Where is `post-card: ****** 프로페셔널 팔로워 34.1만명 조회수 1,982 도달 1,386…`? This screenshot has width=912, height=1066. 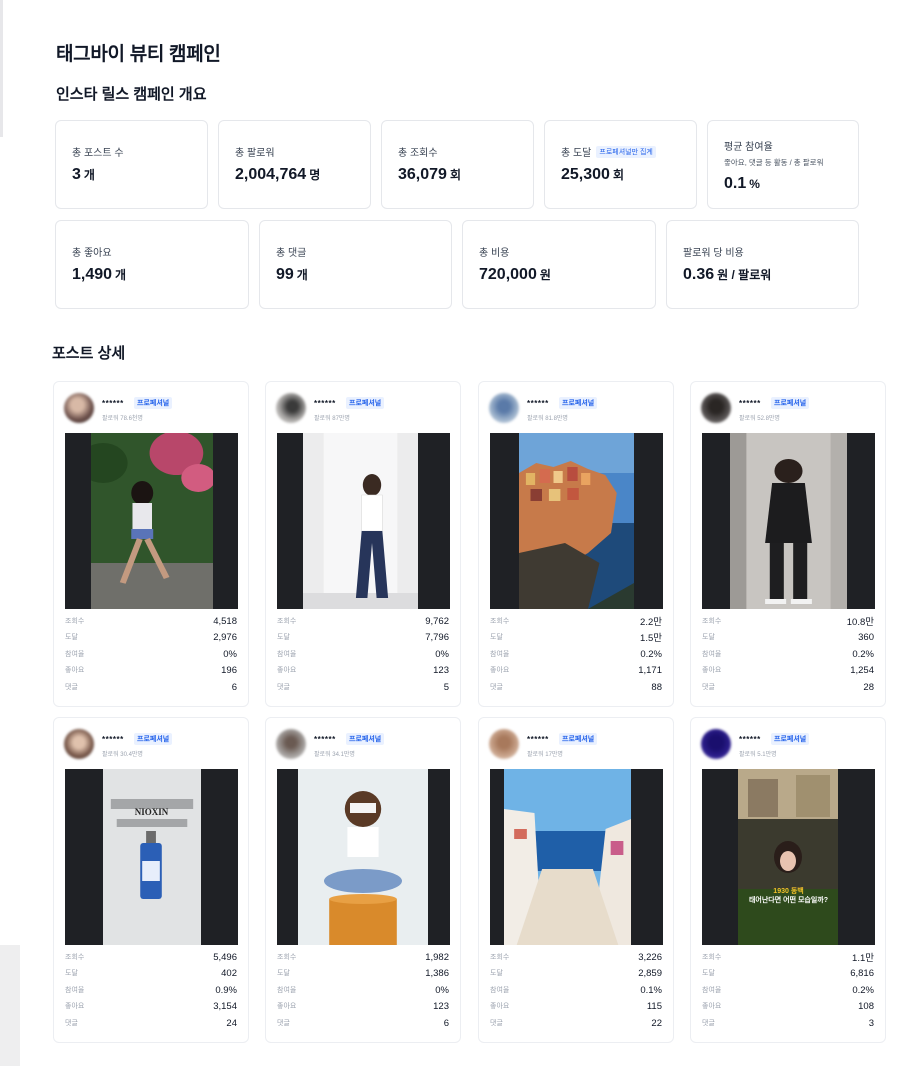
post-card: ****** 프로페셔널 팔로워 34.1만명 조회수 1,982 도달 1,386… is located at coordinates (363, 880).